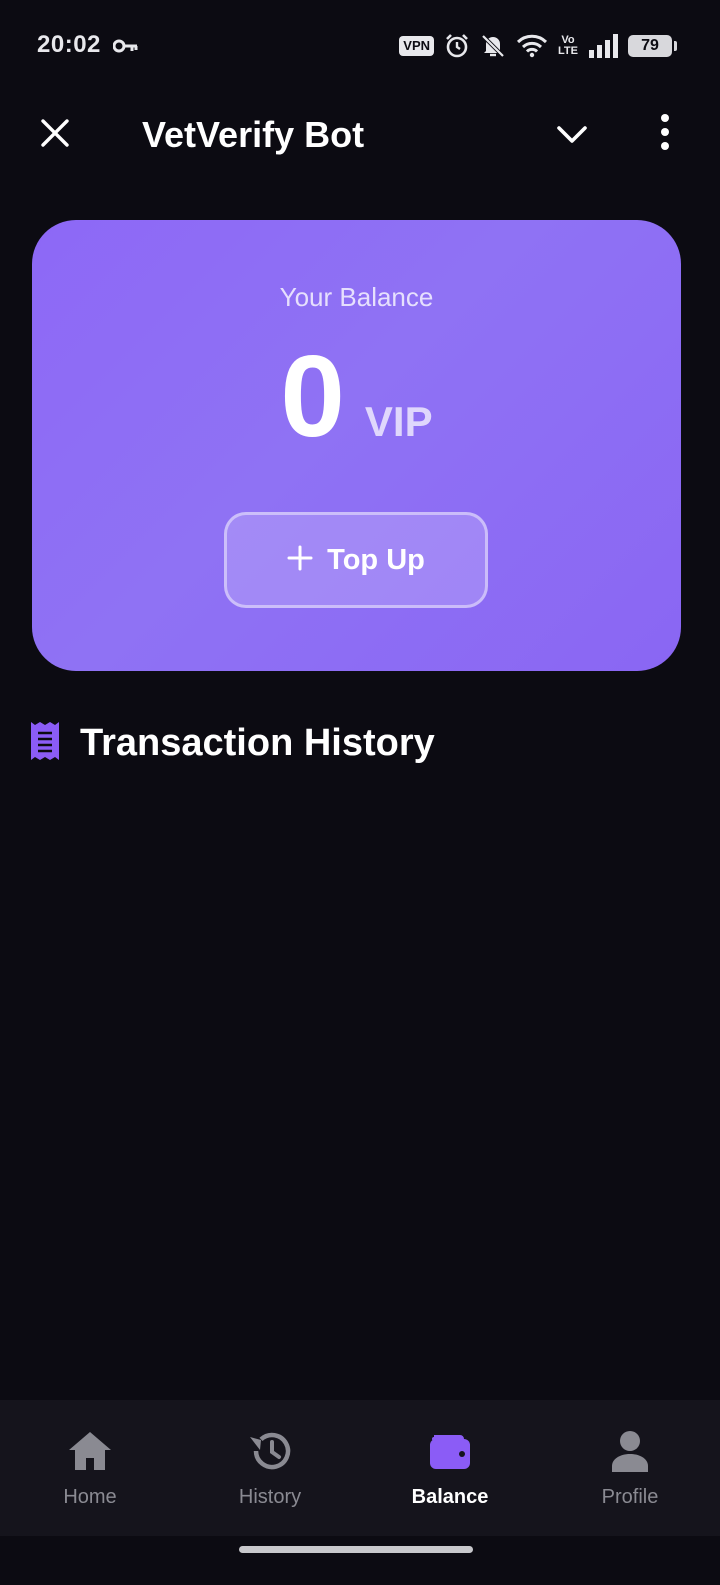 The height and width of the screenshot is (1585, 720). I want to click on bottom-nav: Home History Balance Profile, so click(360, 1468).